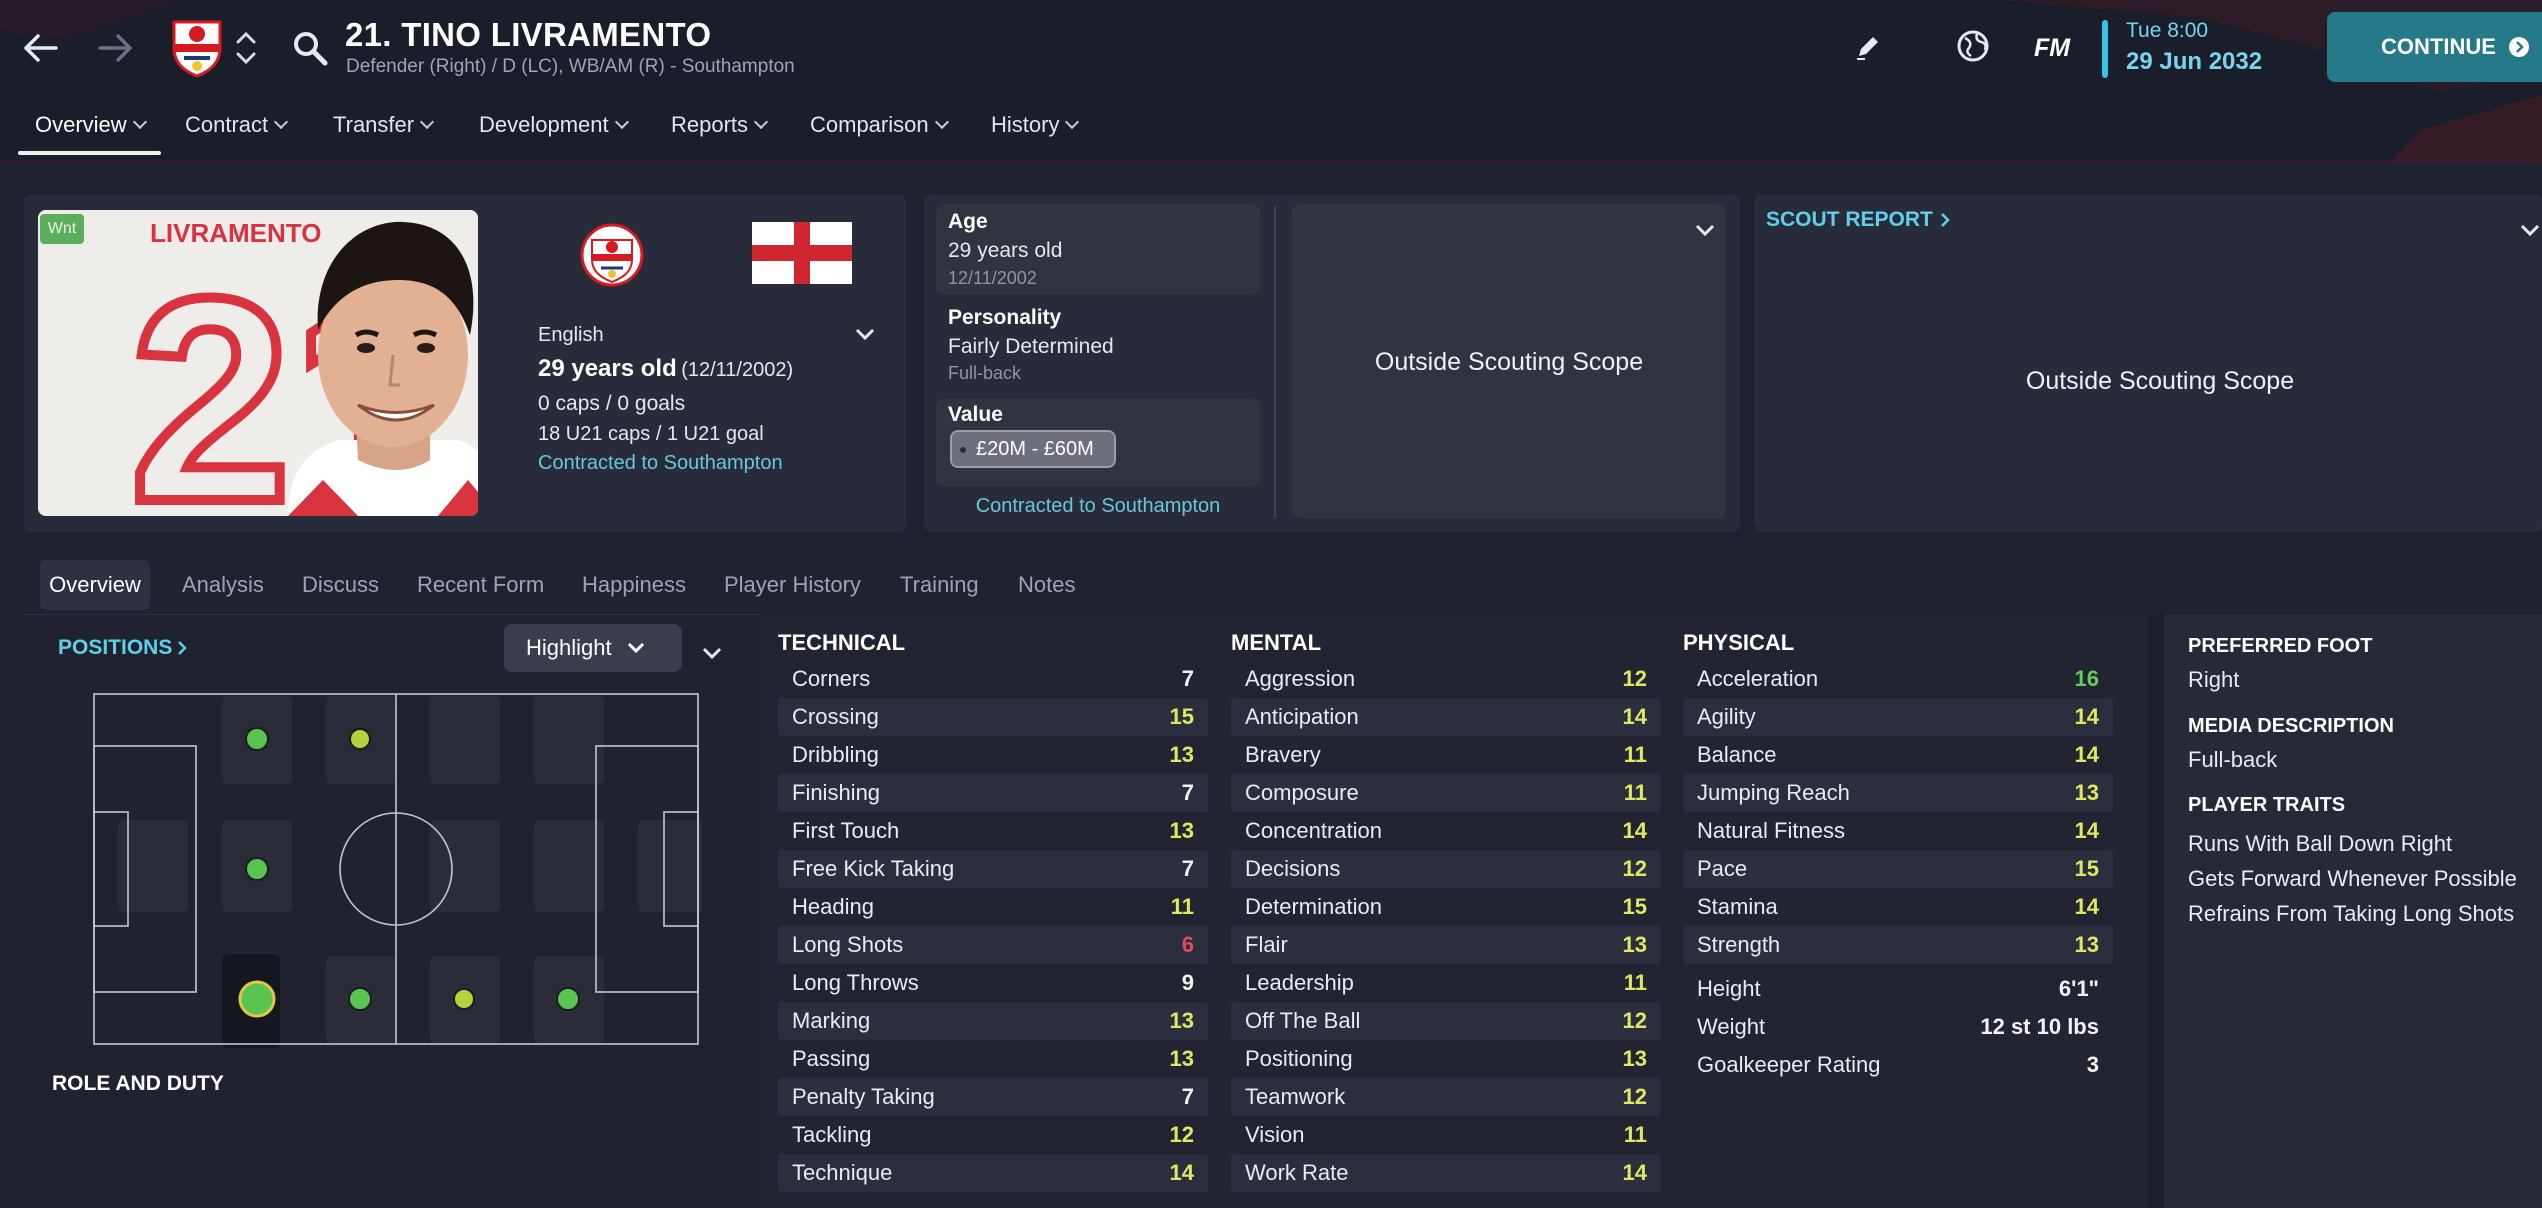  Describe the element at coordinates (1302, 792) in the screenshot. I see `attribute-name: Composure` at that location.